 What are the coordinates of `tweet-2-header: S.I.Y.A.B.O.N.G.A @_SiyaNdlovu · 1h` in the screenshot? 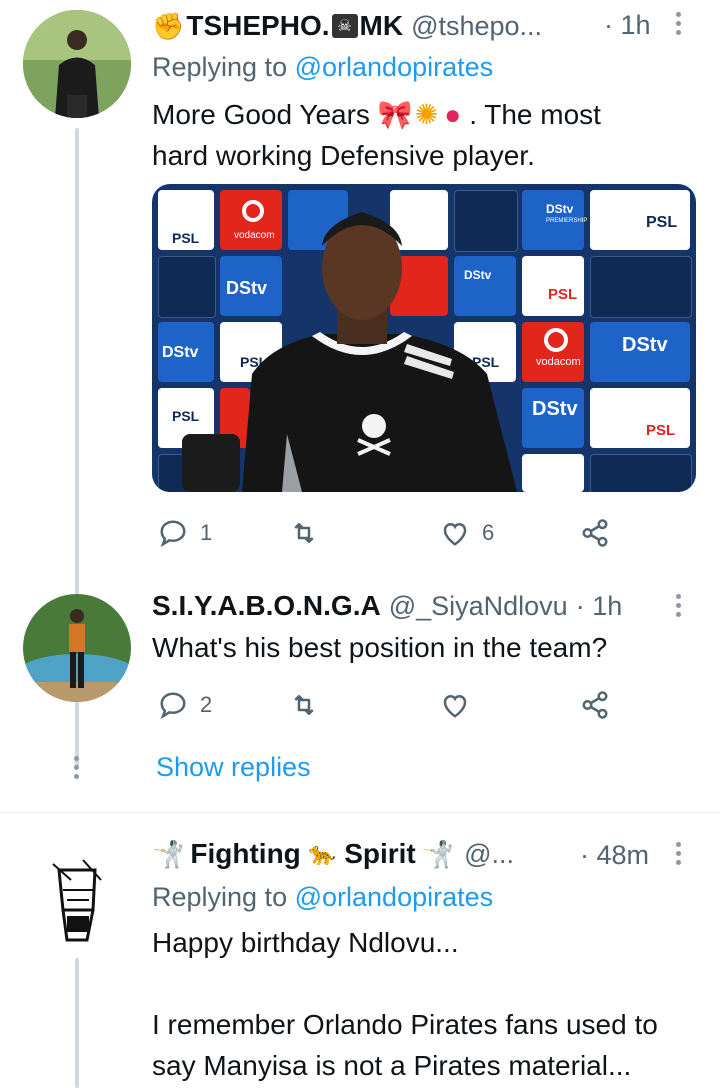 It's located at (412, 606).